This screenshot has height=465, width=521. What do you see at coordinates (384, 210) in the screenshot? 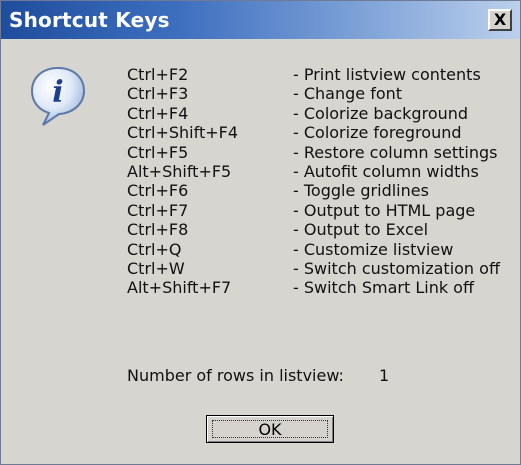
I see `shortcut-description: - Output to HTML page` at bounding box center [384, 210].